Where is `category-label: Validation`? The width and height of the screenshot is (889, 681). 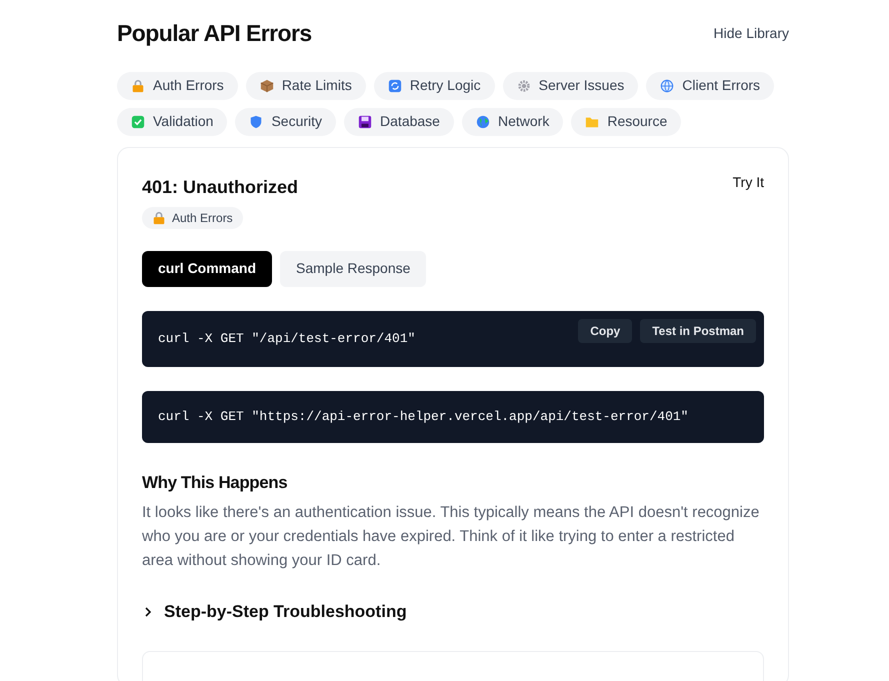
category-label: Validation is located at coordinates (183, 121).